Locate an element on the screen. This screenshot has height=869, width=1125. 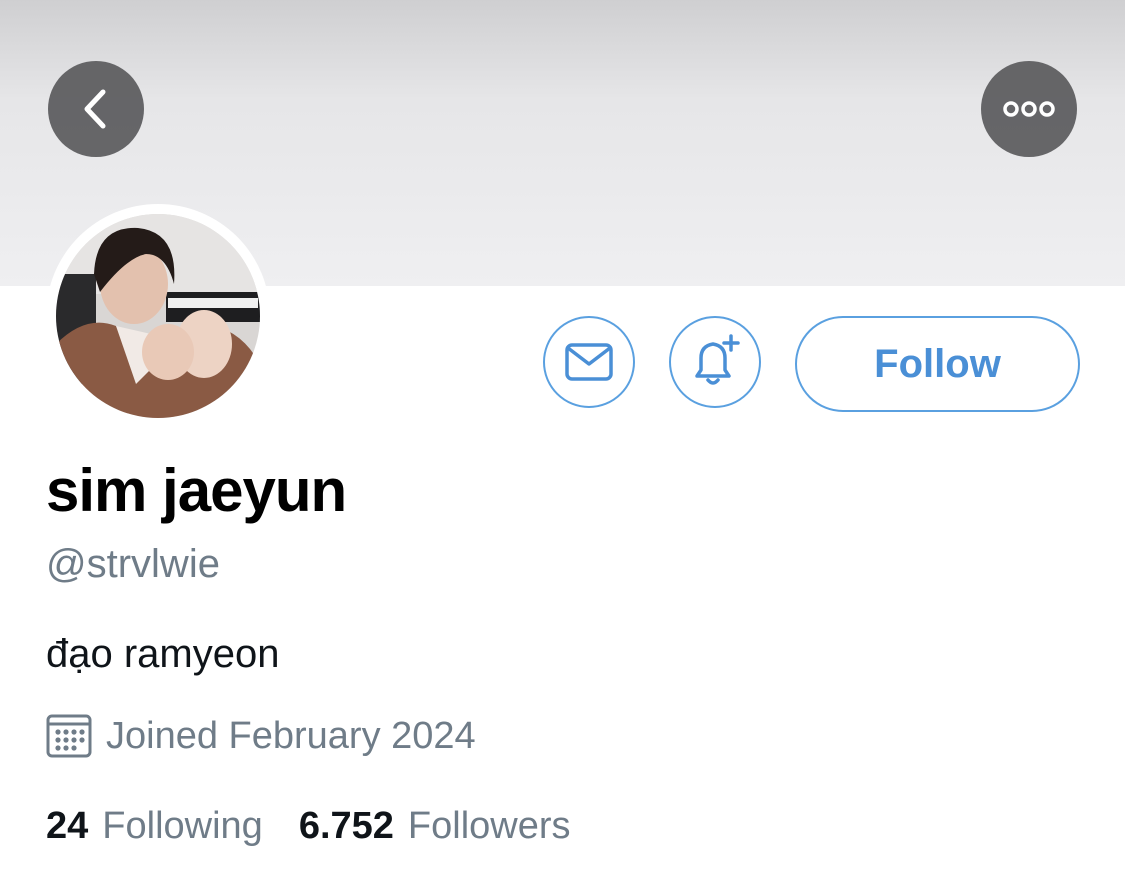
profile-bio: đạo ramyeon is located at coordinates (163, 654).